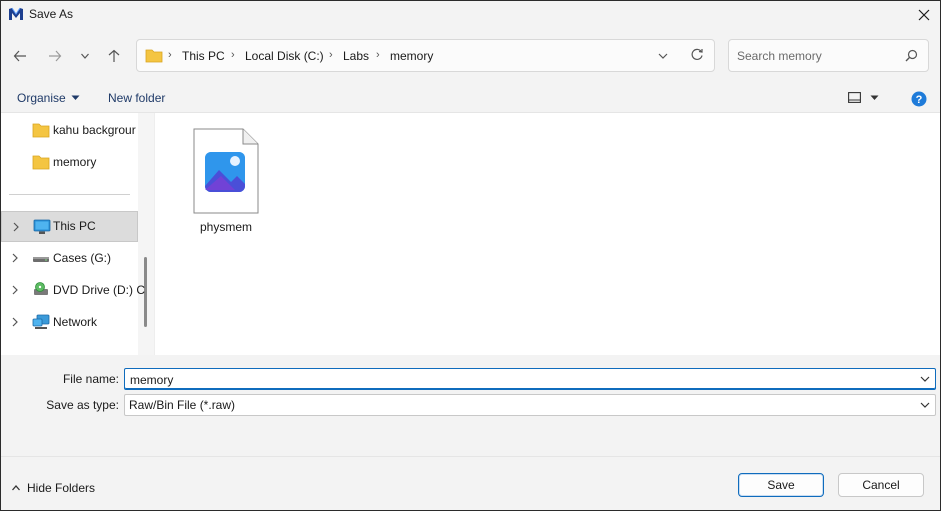 Image resolution: width=941 pixels, height=511 pixels. I want to click on chevron-up-icon, so click(16, 488).